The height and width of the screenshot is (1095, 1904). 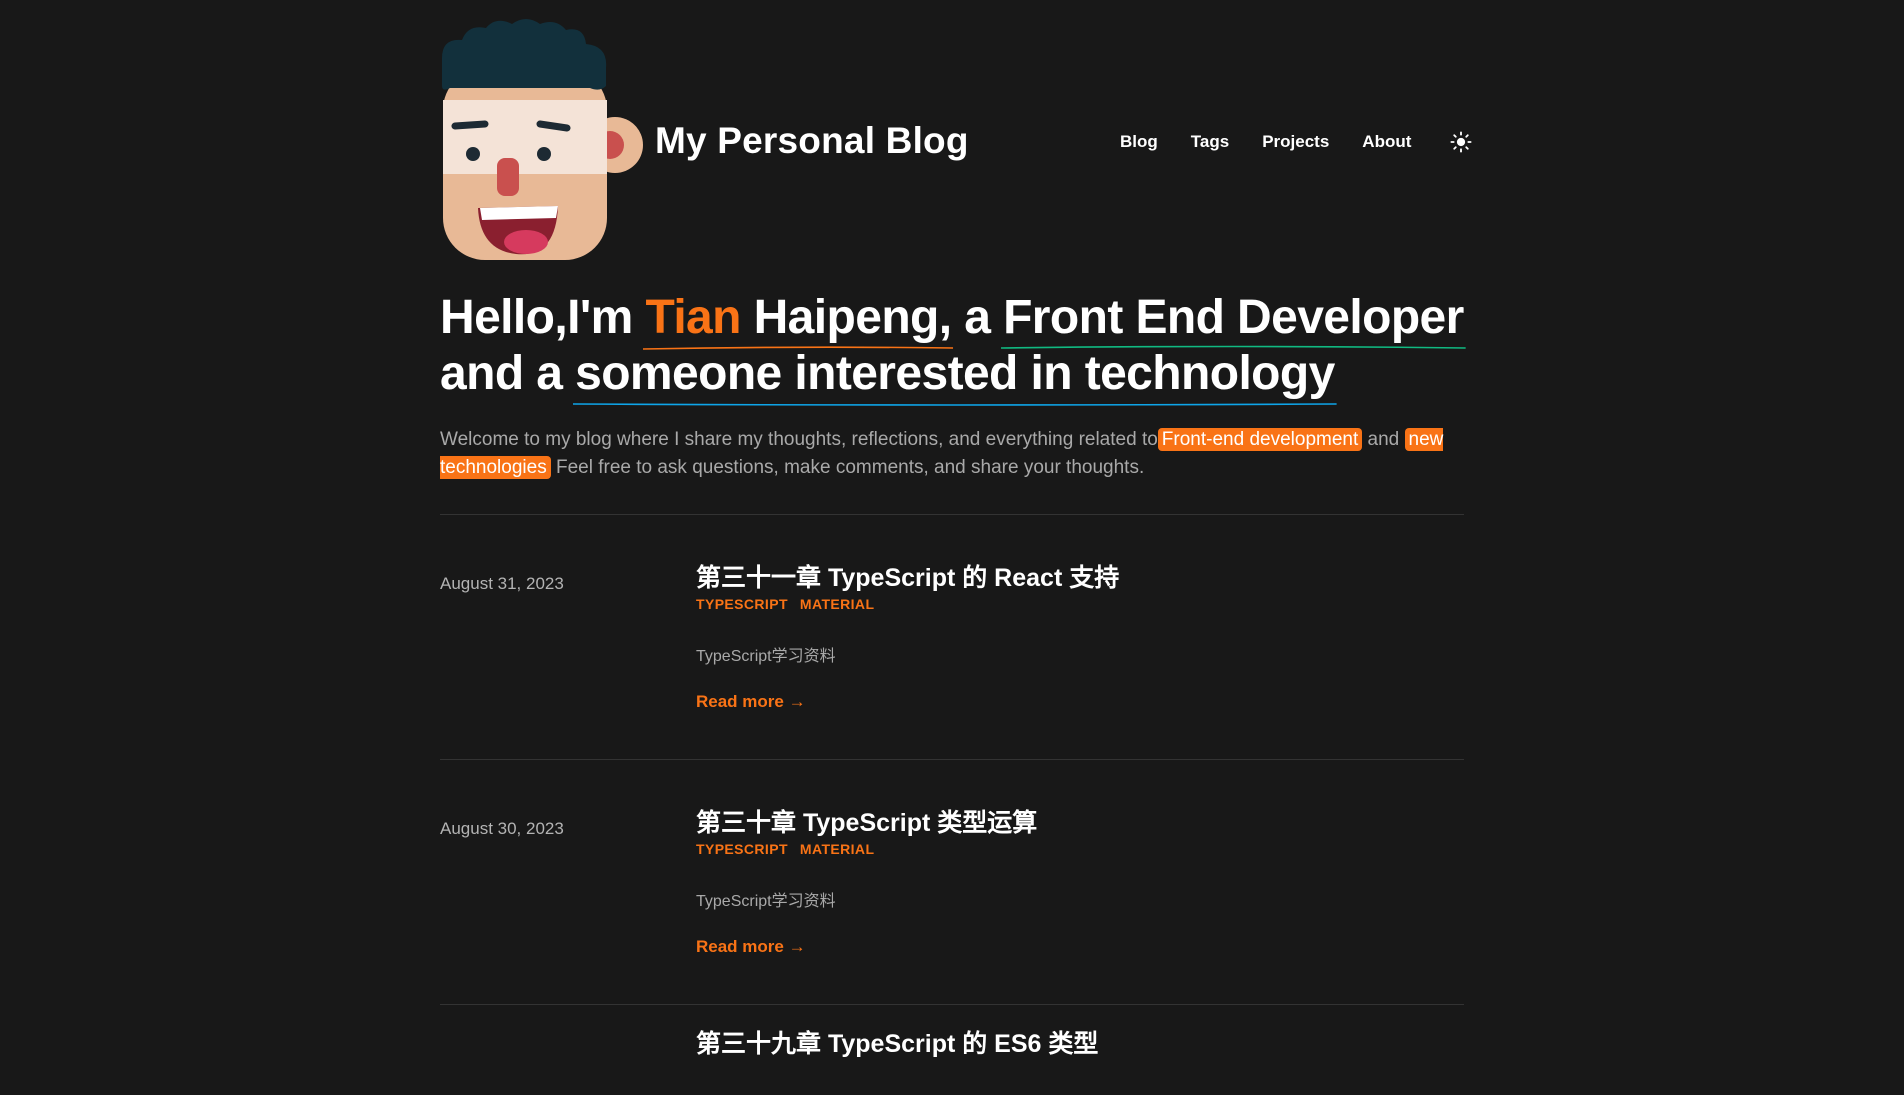 What do you see at coordinates (502, 583) in the screenshot?
I see `post-date: August 31, 2023` at bounding box center [502, 583].